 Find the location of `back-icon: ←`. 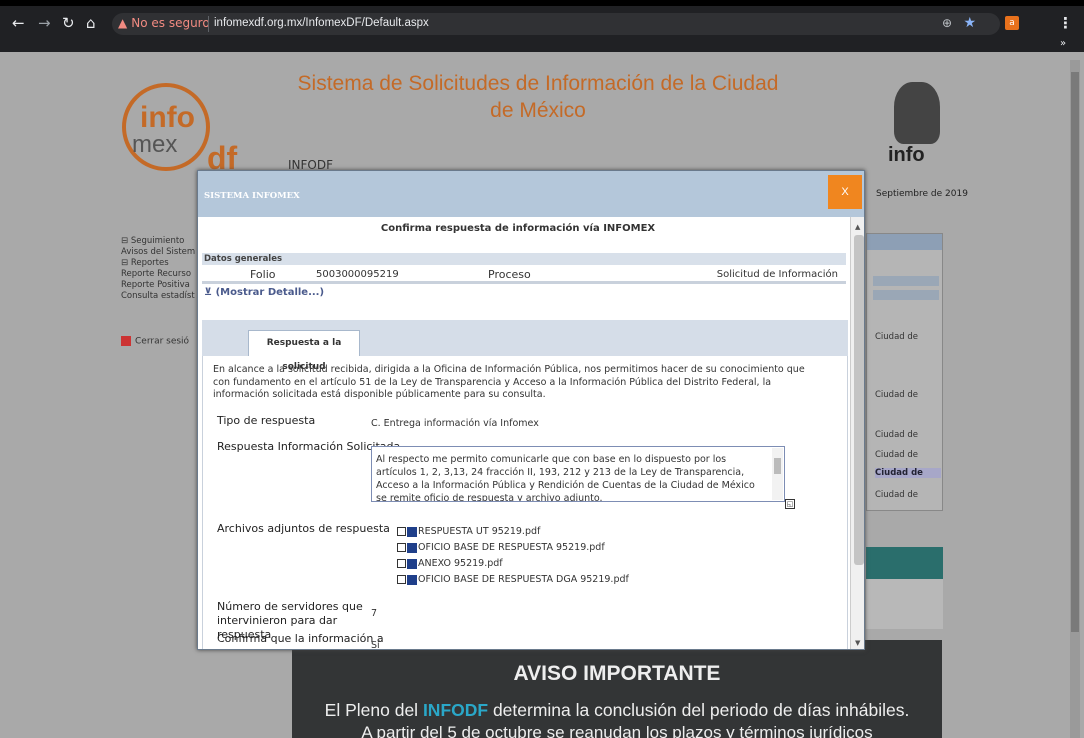

back-icon: ← is located at coordinates (18, 23).